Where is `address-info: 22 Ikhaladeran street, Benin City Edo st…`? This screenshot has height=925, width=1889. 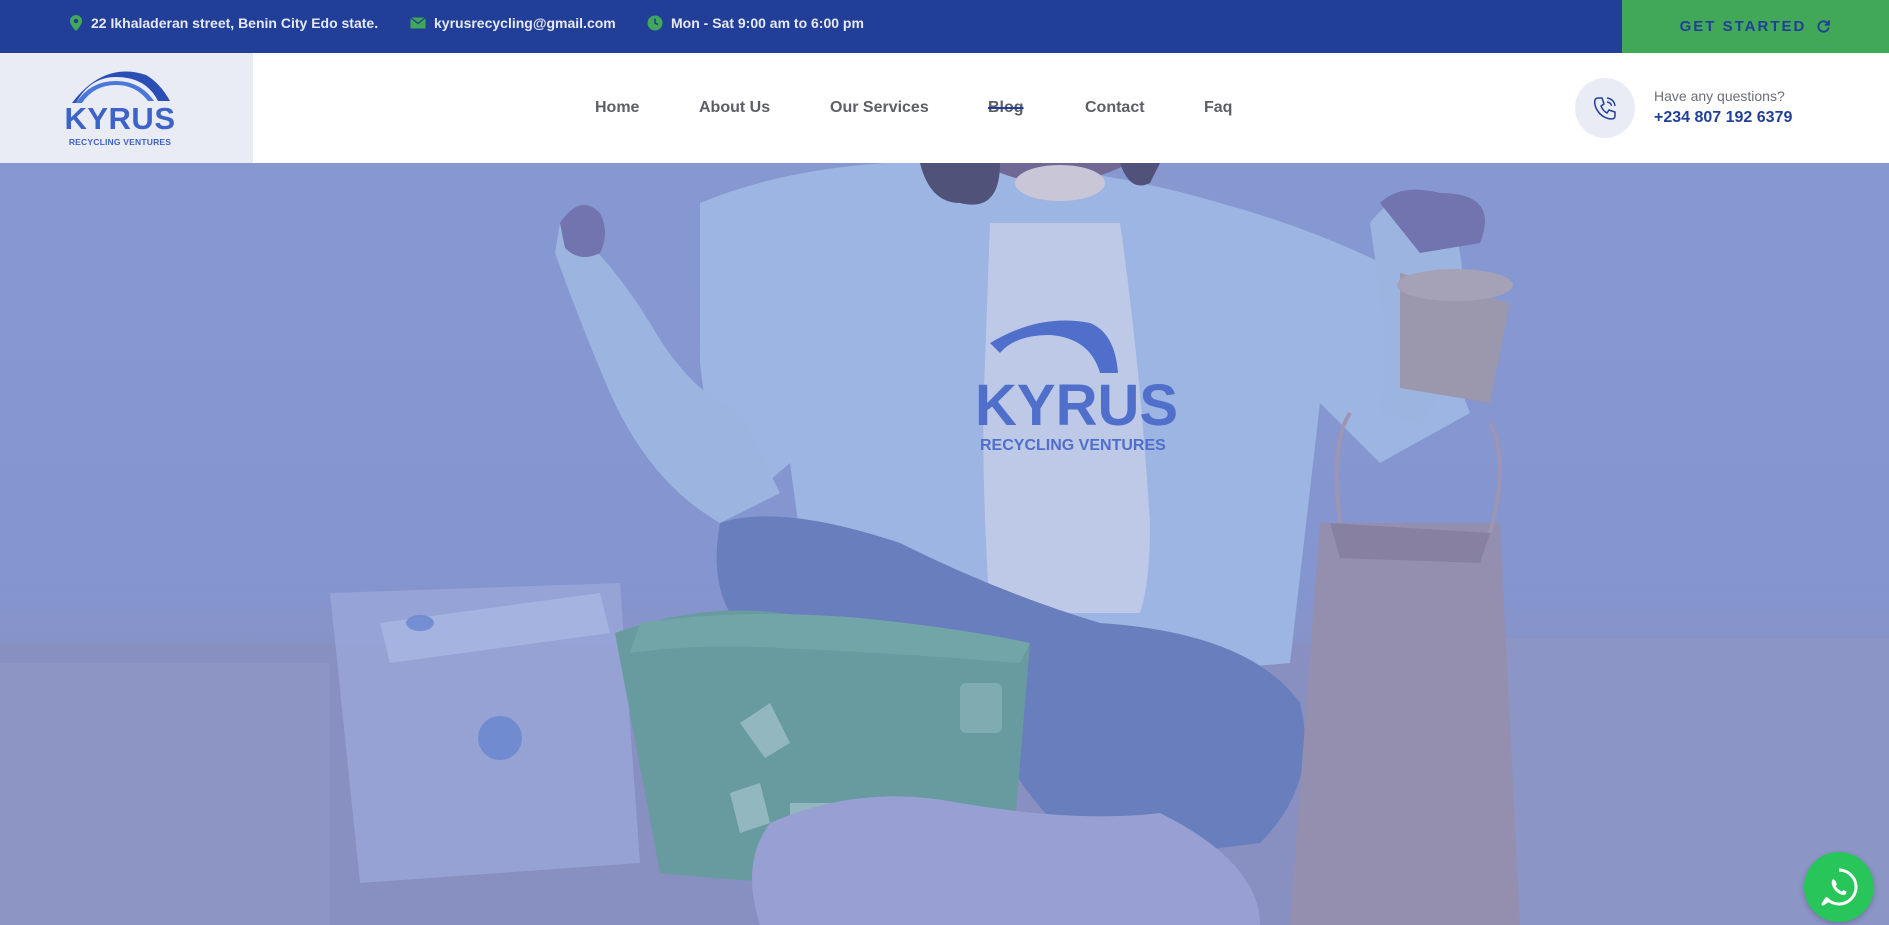
address-info: 22 Ikhaladeran street, Benin City Edo st… is located at coordinates (223, 23).